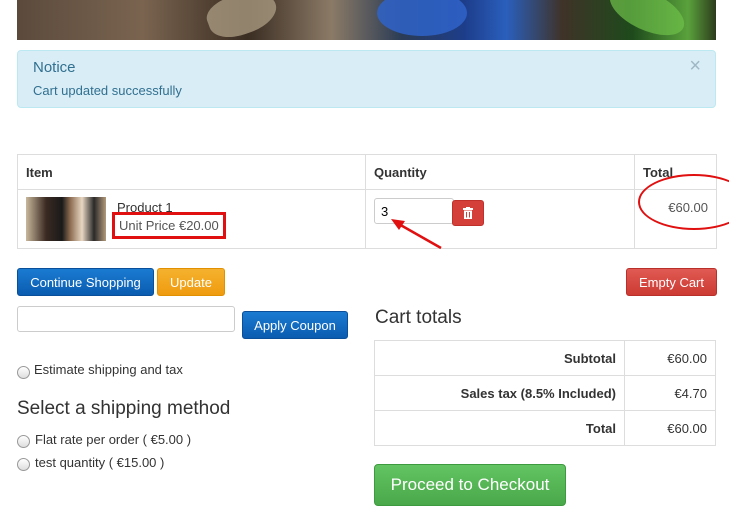 This screenshot has width=729, height=508. I want to click on item-cell: Product 1 Unit Price €20.00, so click(191, 219).